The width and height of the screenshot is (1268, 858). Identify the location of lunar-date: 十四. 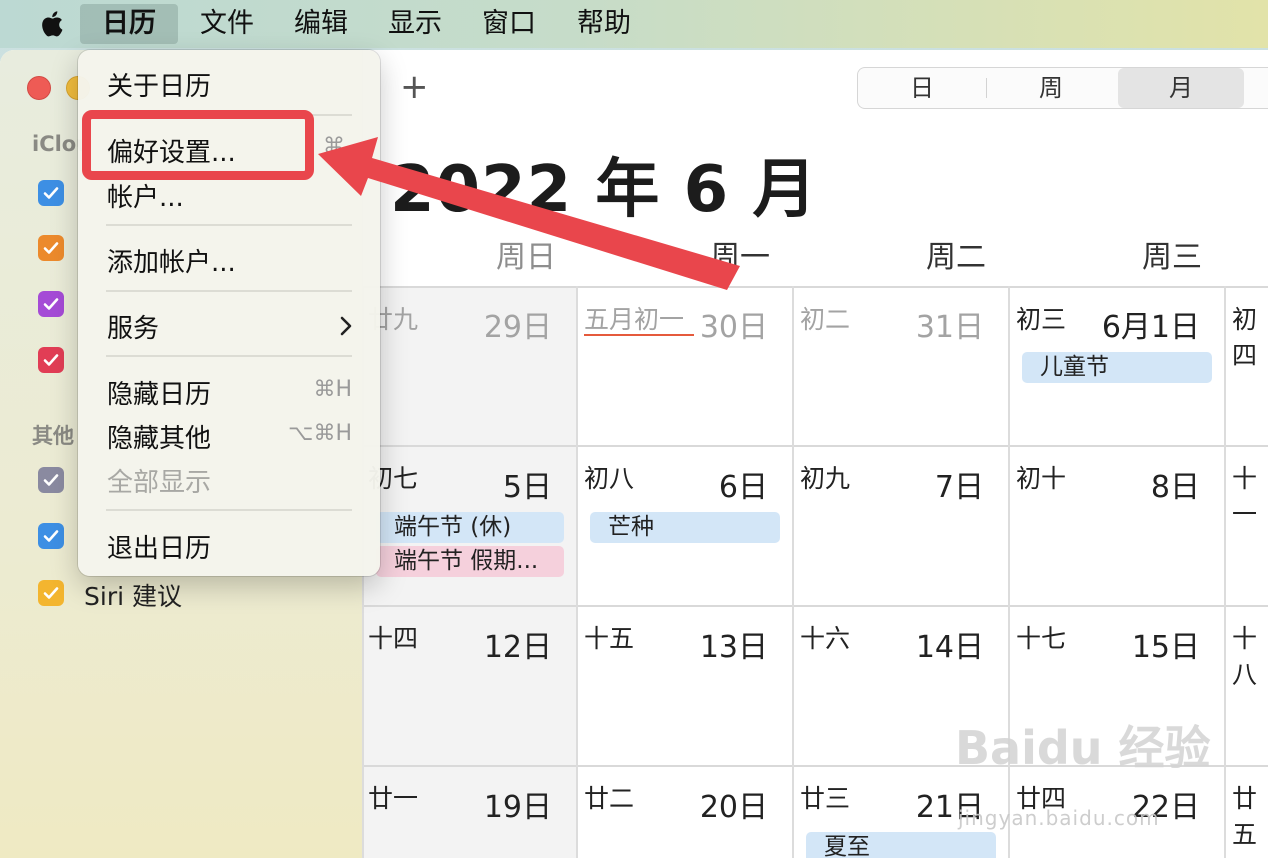
(393, 638).